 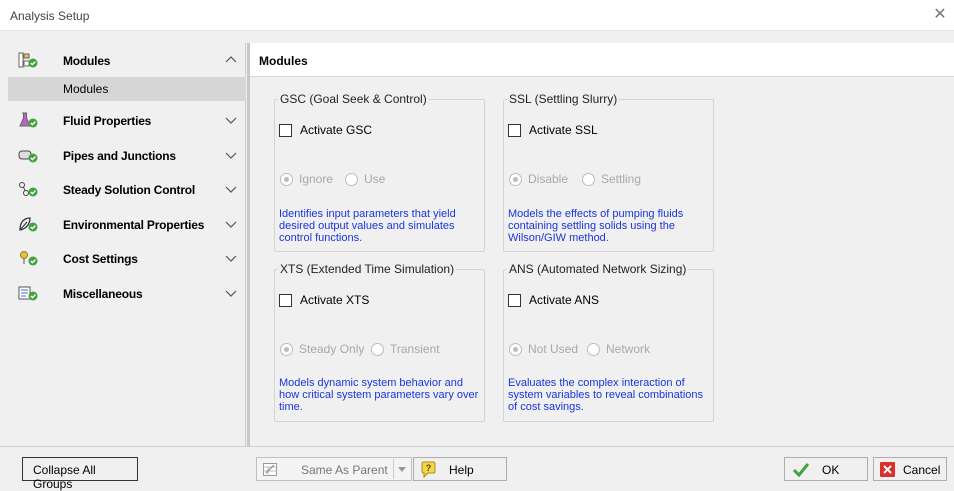 I want to click on fluid-properties-icon, so click(x=28, y=120).